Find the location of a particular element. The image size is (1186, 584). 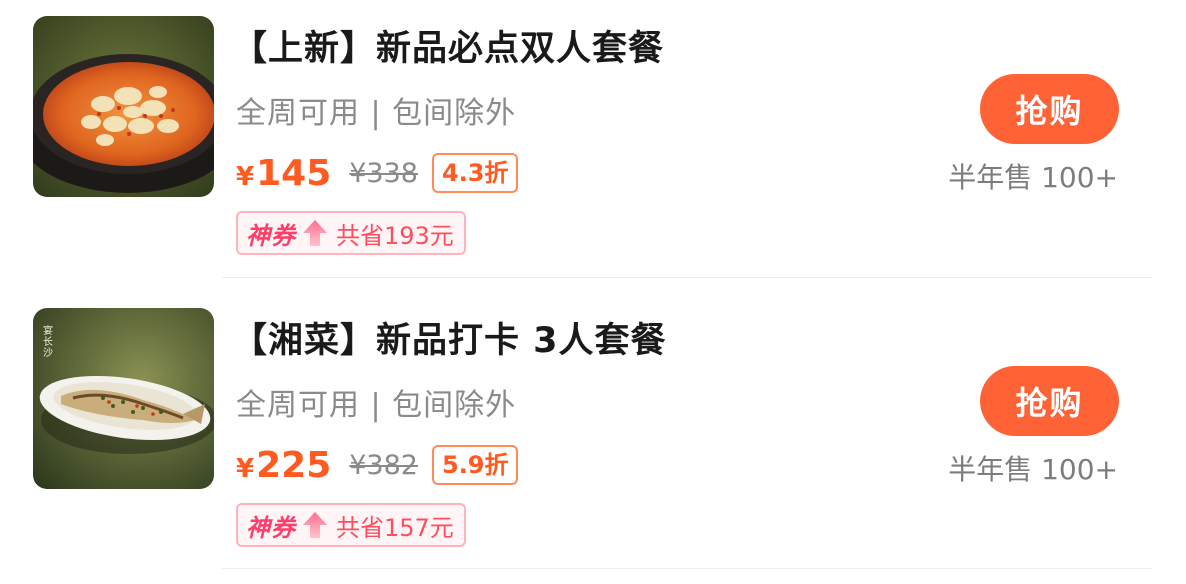

food-photo-spicy-dish is located at coordinates (123, 106).